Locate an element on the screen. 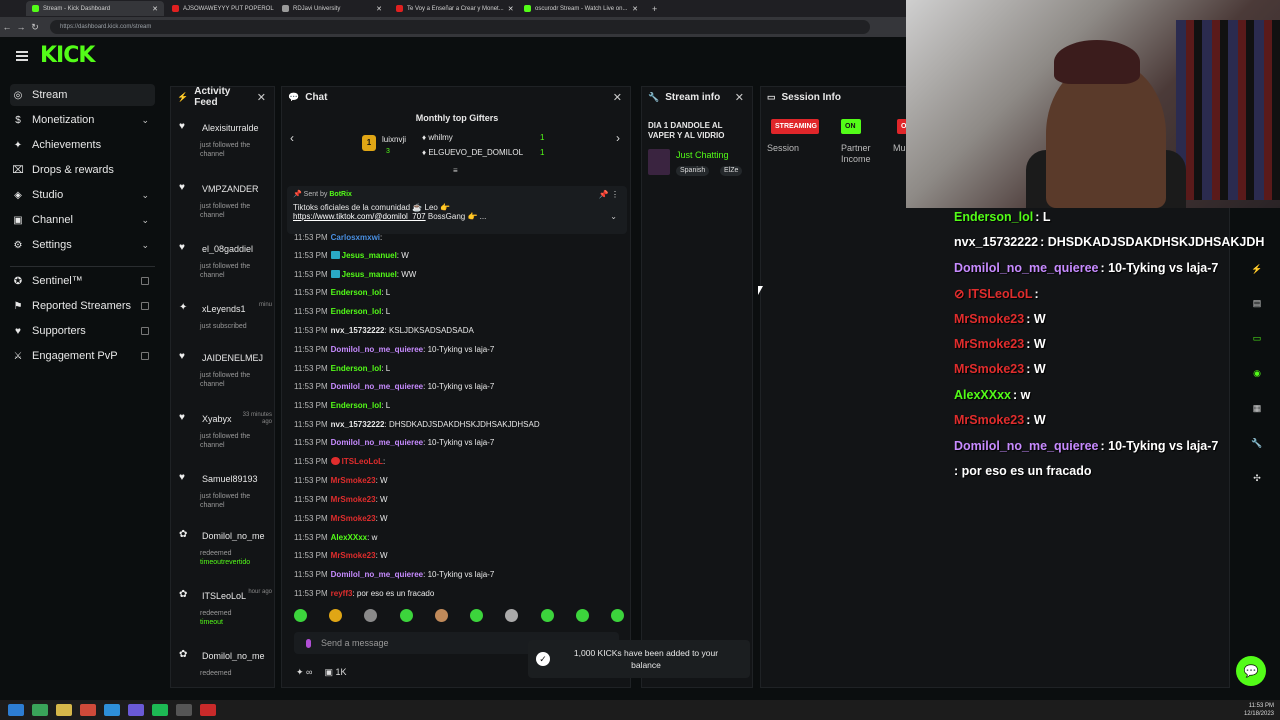 The image size is (1280, 720). sidebar-item-stream: ◎ Stream is located at coordinates (82, 95).